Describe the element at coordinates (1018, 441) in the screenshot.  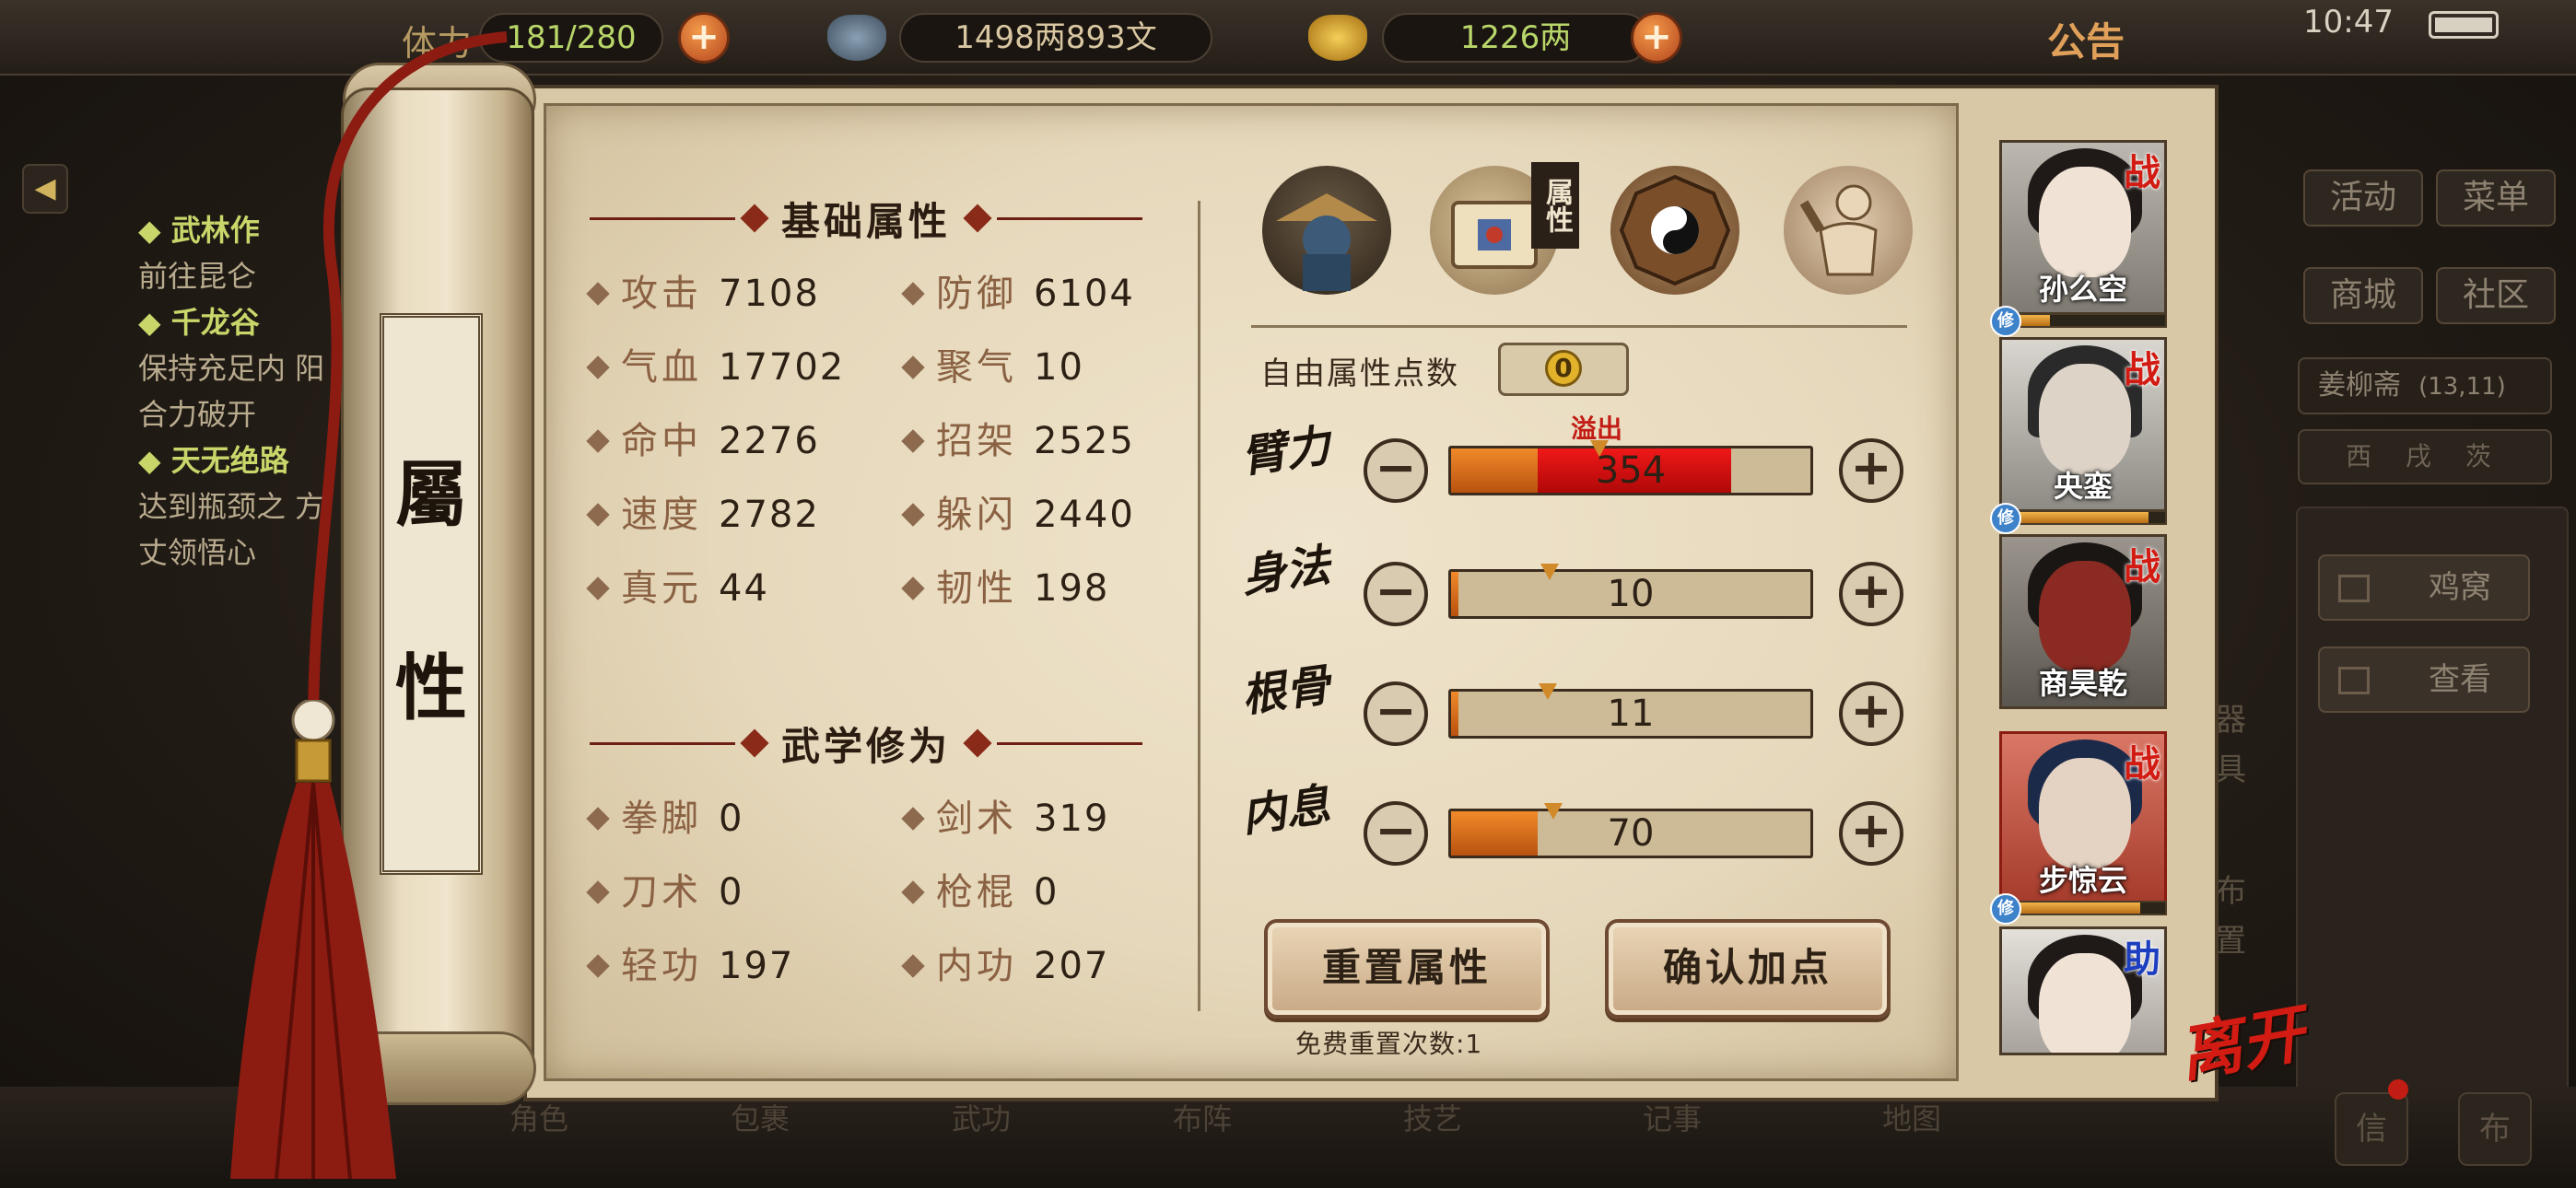
I see `stat-parry: 招架 2525` at that location.